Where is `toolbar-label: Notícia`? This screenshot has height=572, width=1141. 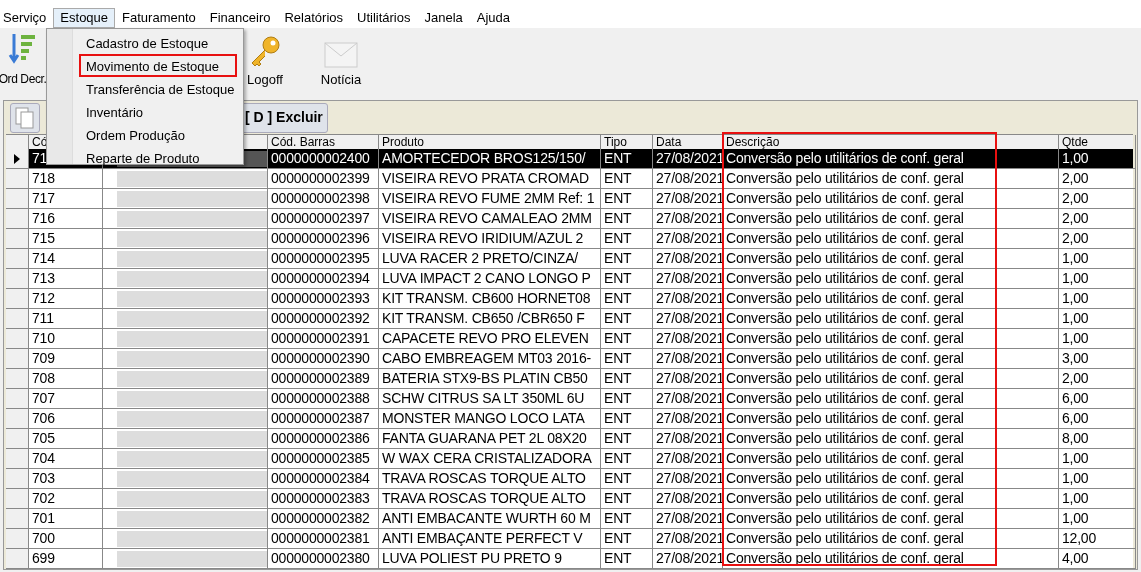 toolbar-label: Notícia is located at coordinates (341, 80).